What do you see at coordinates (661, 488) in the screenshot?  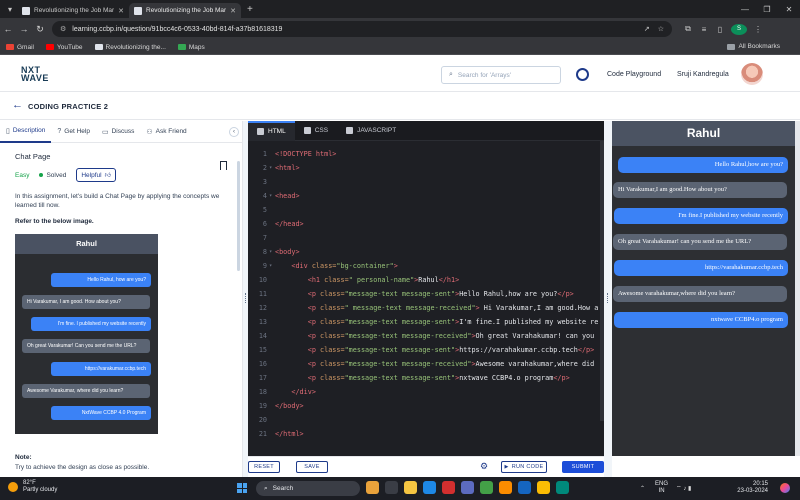 I see `language-indicator: ENG IN` at bounding box center [661, 488].